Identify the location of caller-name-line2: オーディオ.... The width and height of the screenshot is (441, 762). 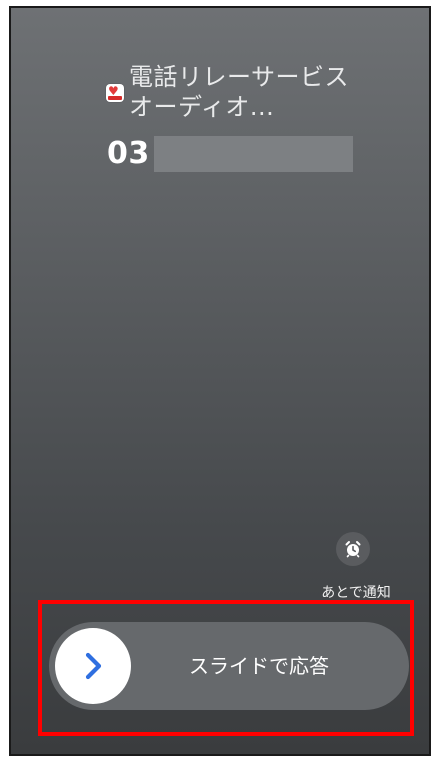
(202, 107).